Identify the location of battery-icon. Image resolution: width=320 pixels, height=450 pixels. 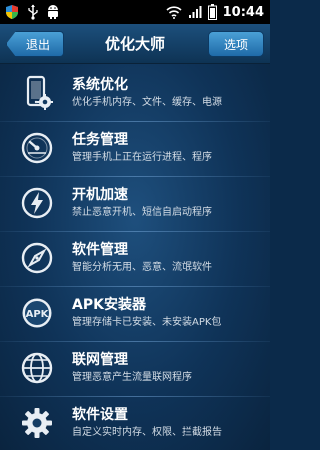
(212, 12).